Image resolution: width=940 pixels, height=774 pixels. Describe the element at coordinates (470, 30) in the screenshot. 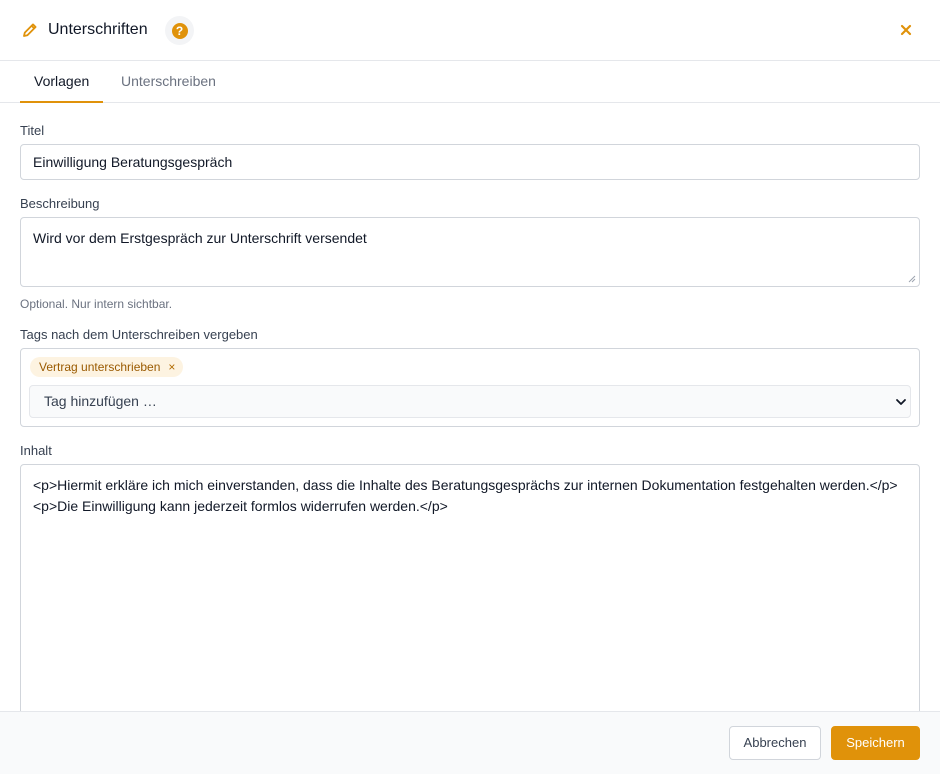

I see `dialog-header: Unterschriften ?` at that location.